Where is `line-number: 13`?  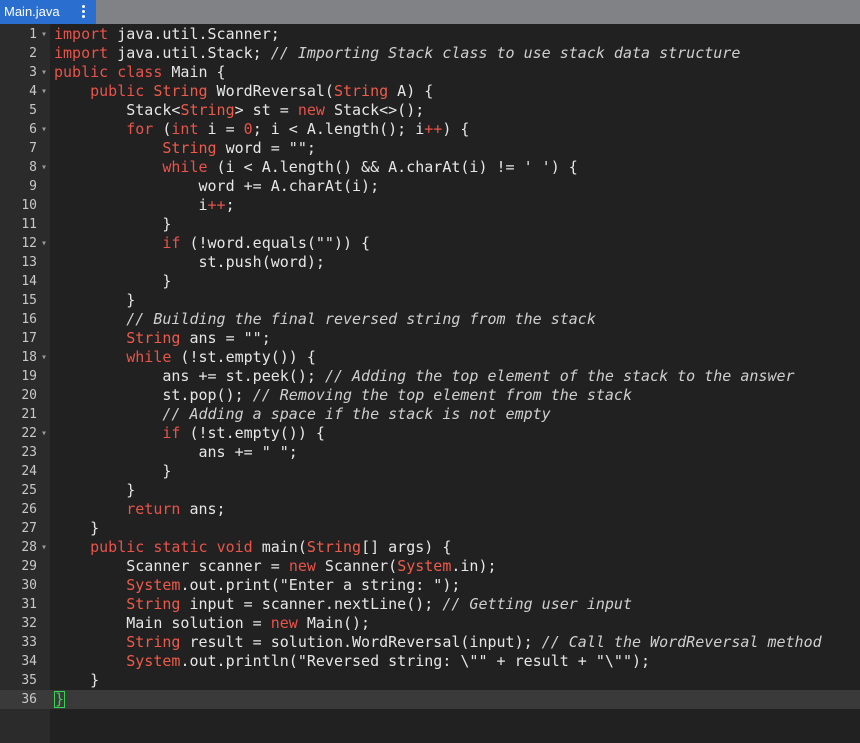 line-number: 13 is located at coordinates (29, 262).